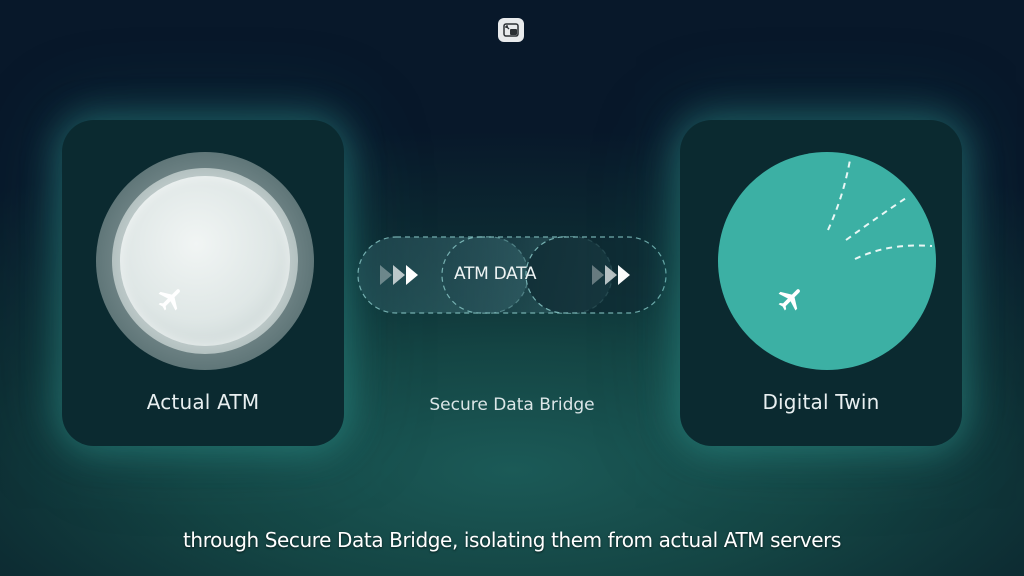 The width and height of the screenshot is (1024, 576). Describe the element at coordinates (512, 405) in the screenshot. I see `secure-data-bridge-caption: Secure Data Bridge` at that location.